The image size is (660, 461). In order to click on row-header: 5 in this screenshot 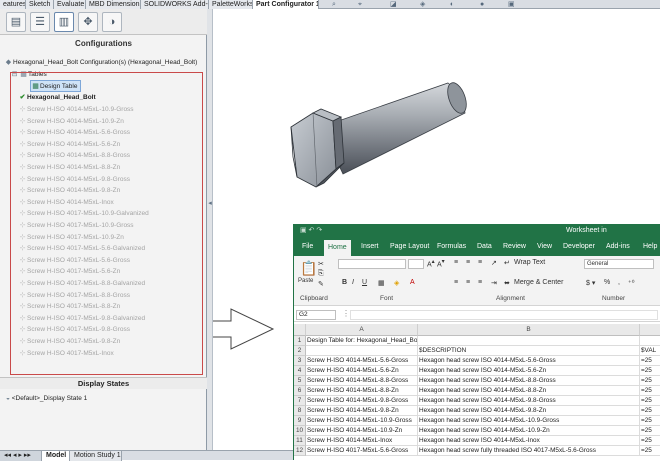, I will do `click(300, 381)`.